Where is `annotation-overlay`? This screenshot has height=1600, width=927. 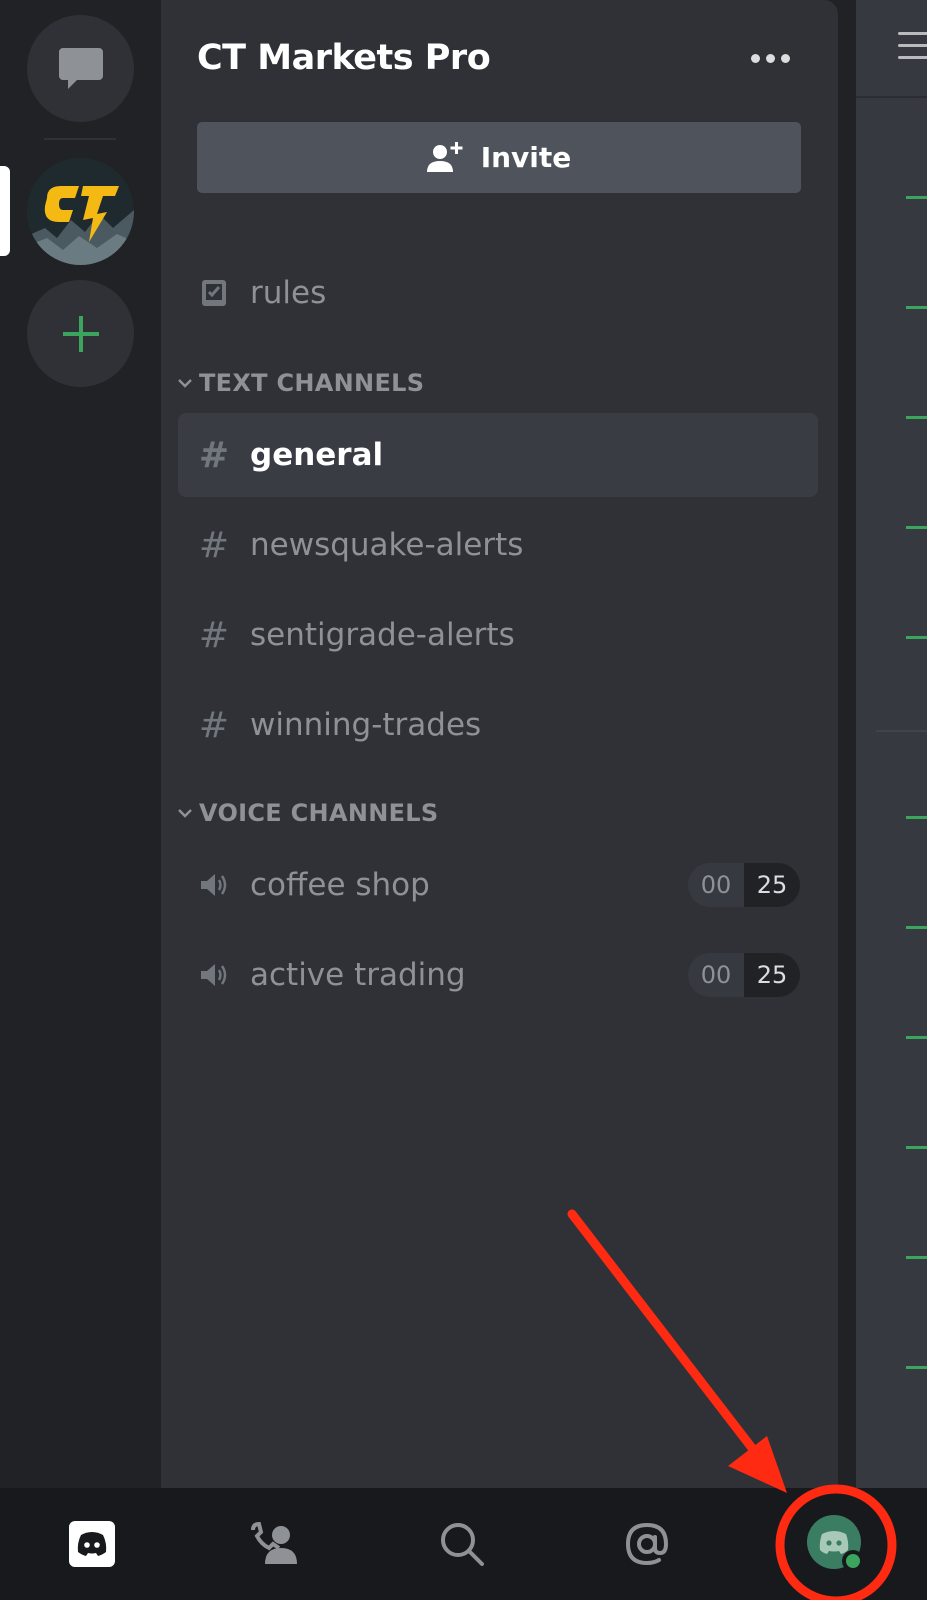 annotation-overlay is located at coordinates (732, 1404).